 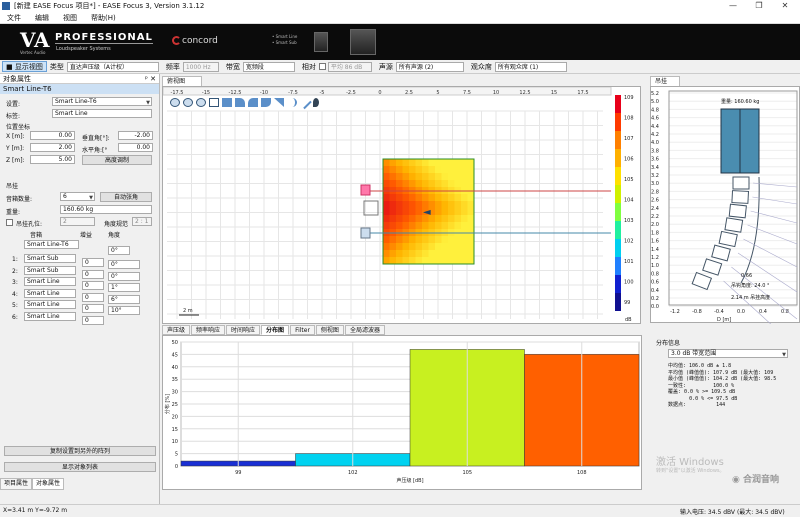 I want to click on tree-item-selected: Smart Line-T6, so click(x=79, y=89).